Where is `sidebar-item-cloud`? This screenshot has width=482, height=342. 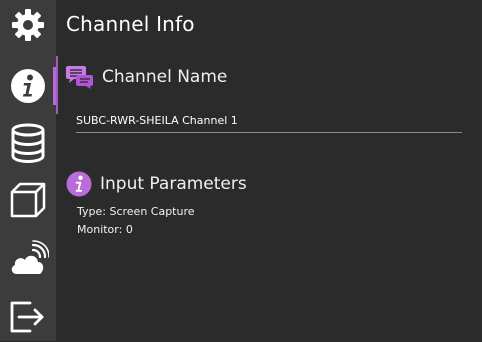
sidebar-item-cloud is located at coordinates (28, 259).